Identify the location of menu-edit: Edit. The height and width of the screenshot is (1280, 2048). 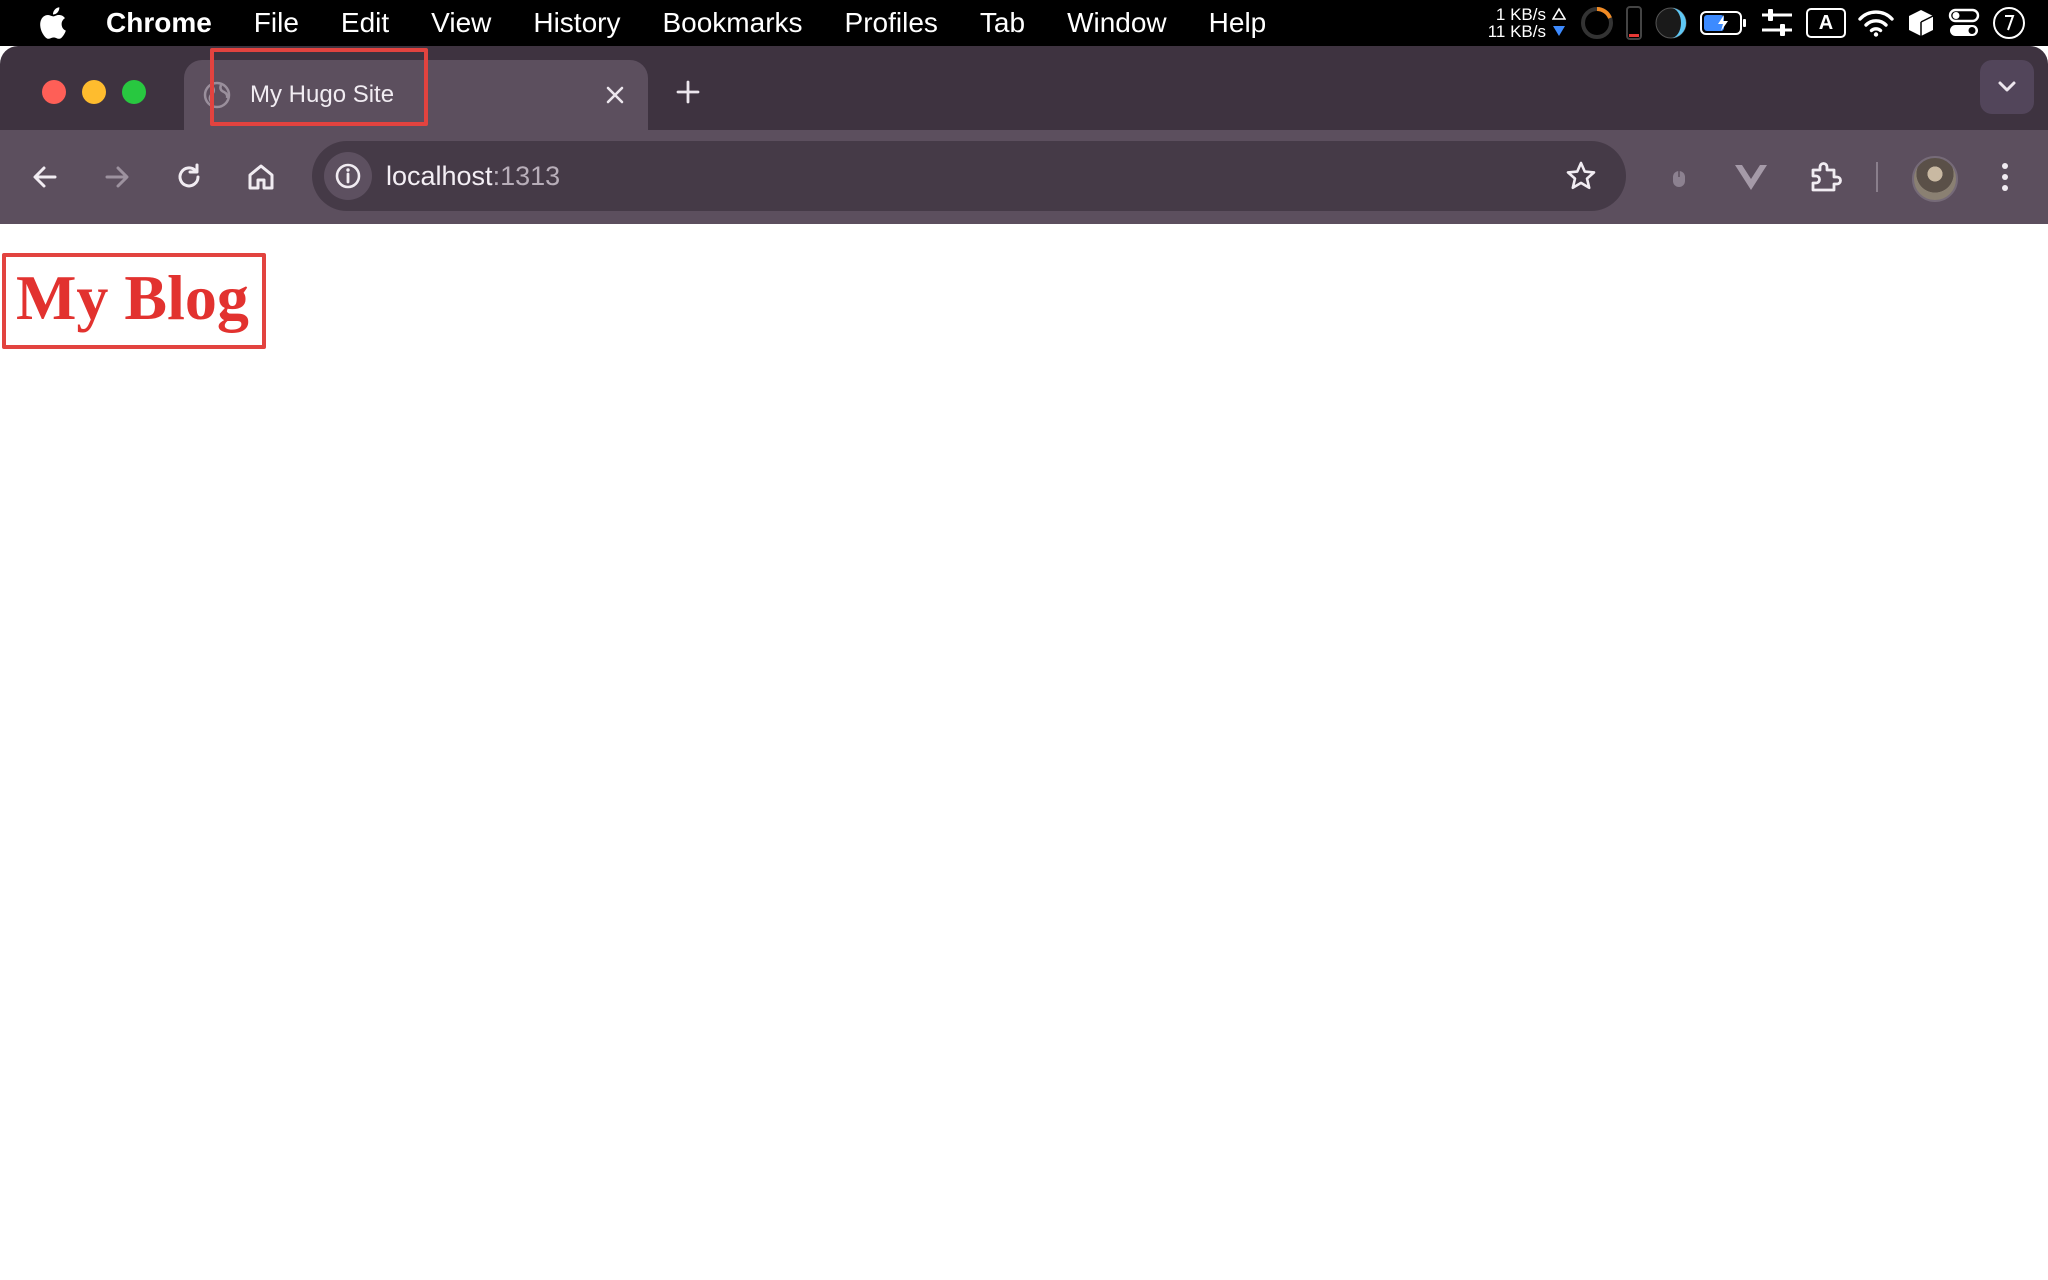
(365, 23).